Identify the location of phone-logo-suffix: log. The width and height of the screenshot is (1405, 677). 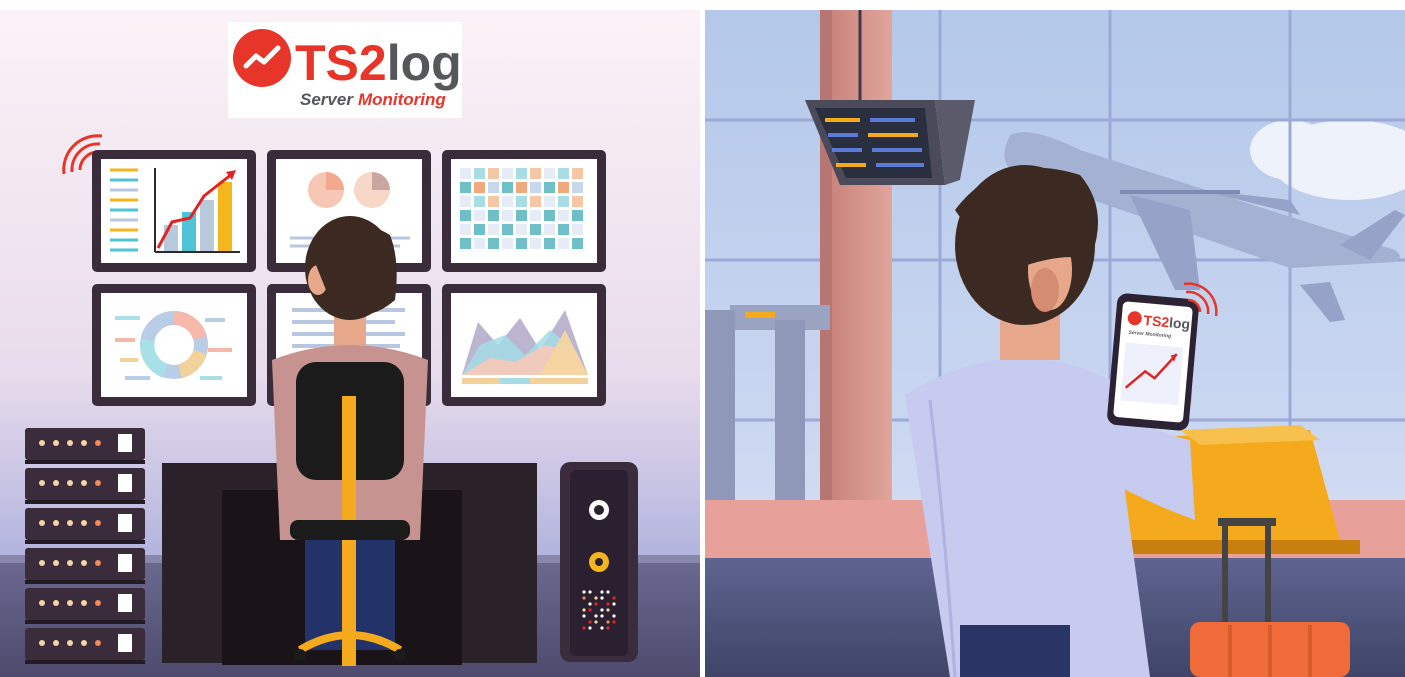
(1180, 323).